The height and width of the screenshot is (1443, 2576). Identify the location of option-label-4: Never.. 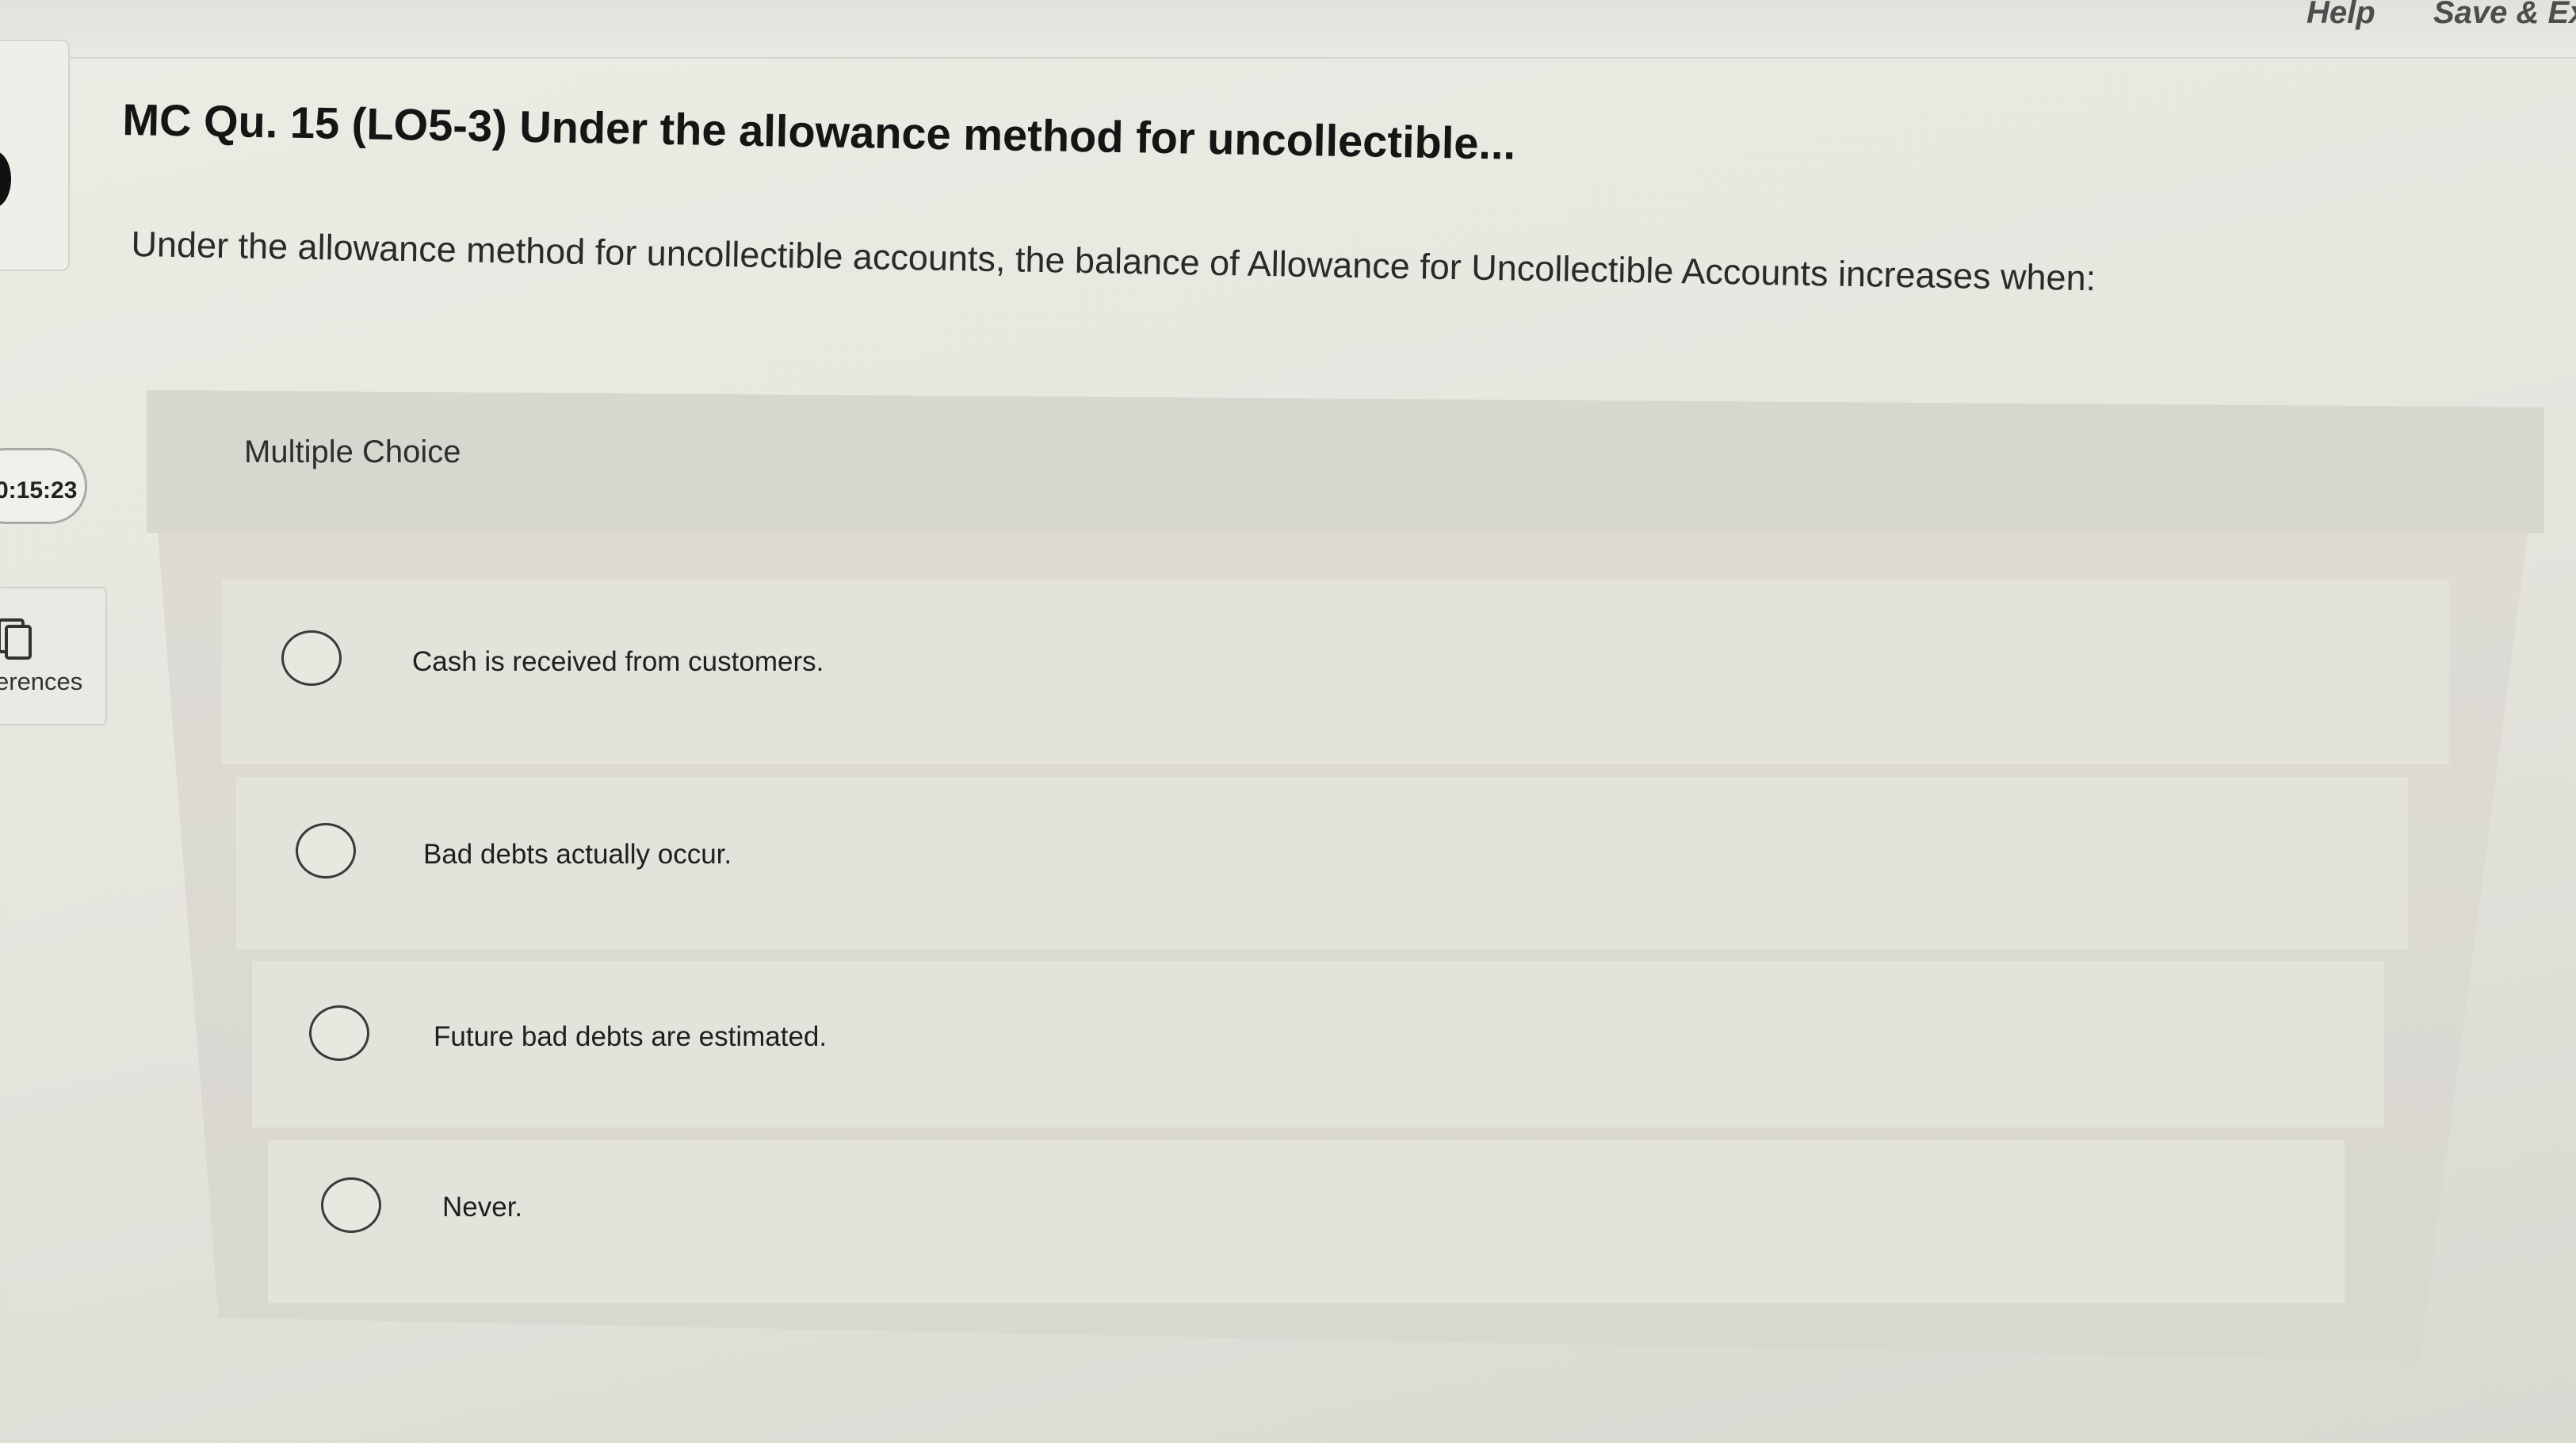
(482, 1207).